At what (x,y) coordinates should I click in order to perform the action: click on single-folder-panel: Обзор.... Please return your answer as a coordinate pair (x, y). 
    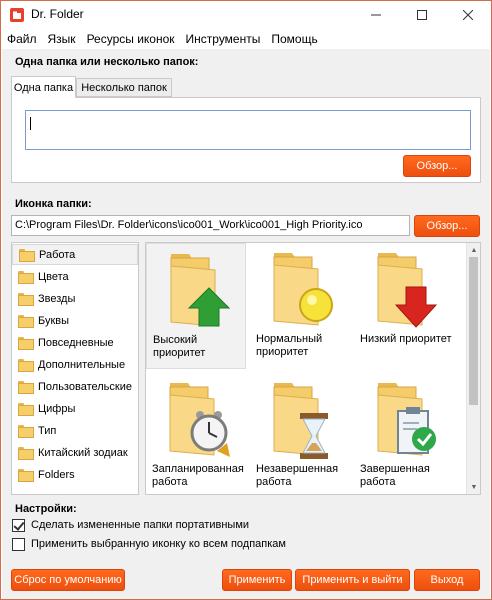
    Looking at the image, I should click on (246, 140).